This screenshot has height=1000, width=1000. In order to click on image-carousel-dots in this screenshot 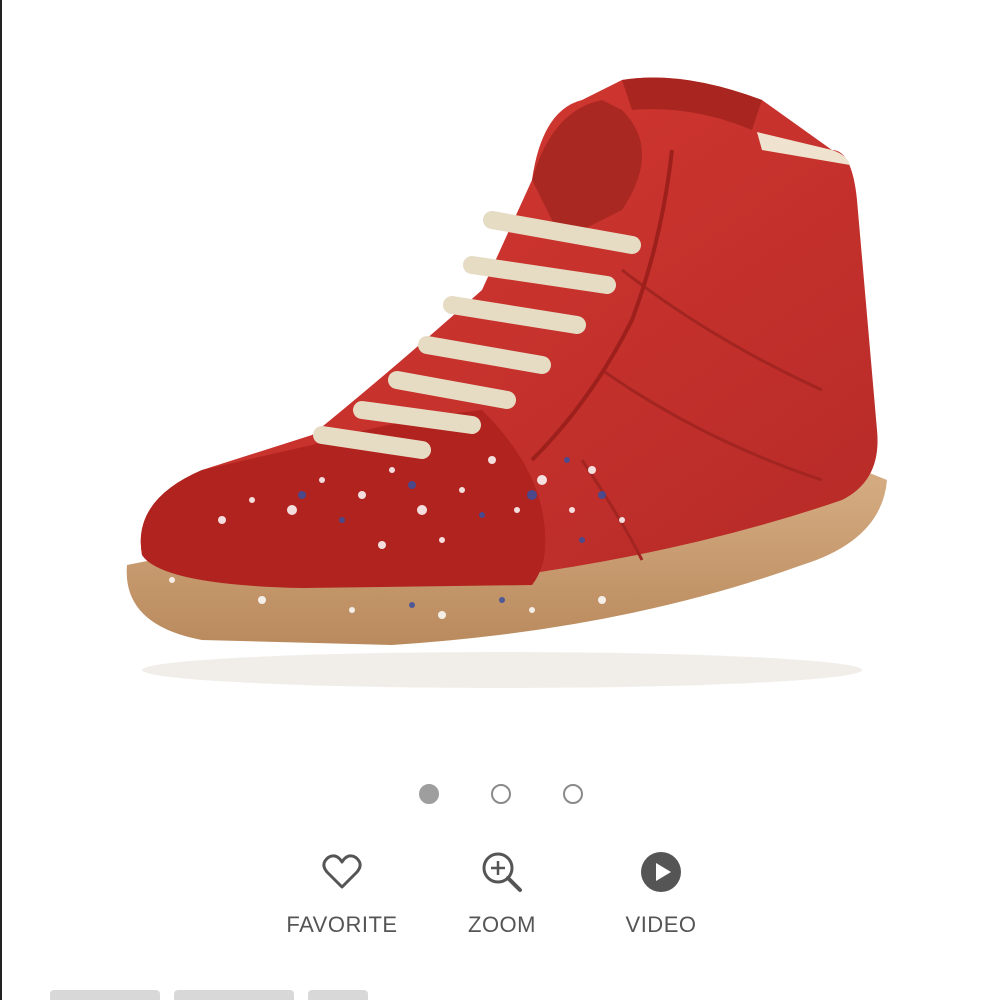, I will do `click(501, 797)`.